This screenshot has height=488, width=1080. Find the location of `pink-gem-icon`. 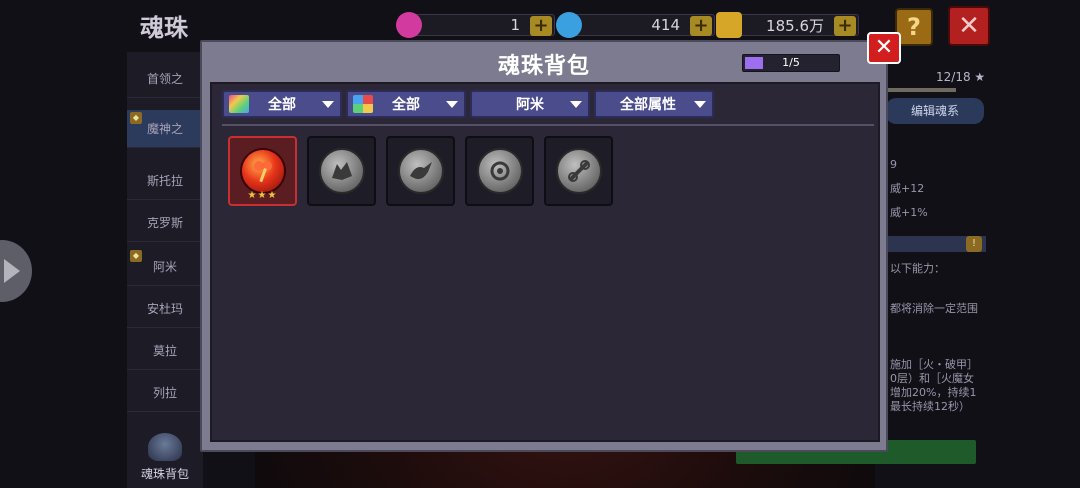

pink-gem-icon is located at coordinates (409, 25).